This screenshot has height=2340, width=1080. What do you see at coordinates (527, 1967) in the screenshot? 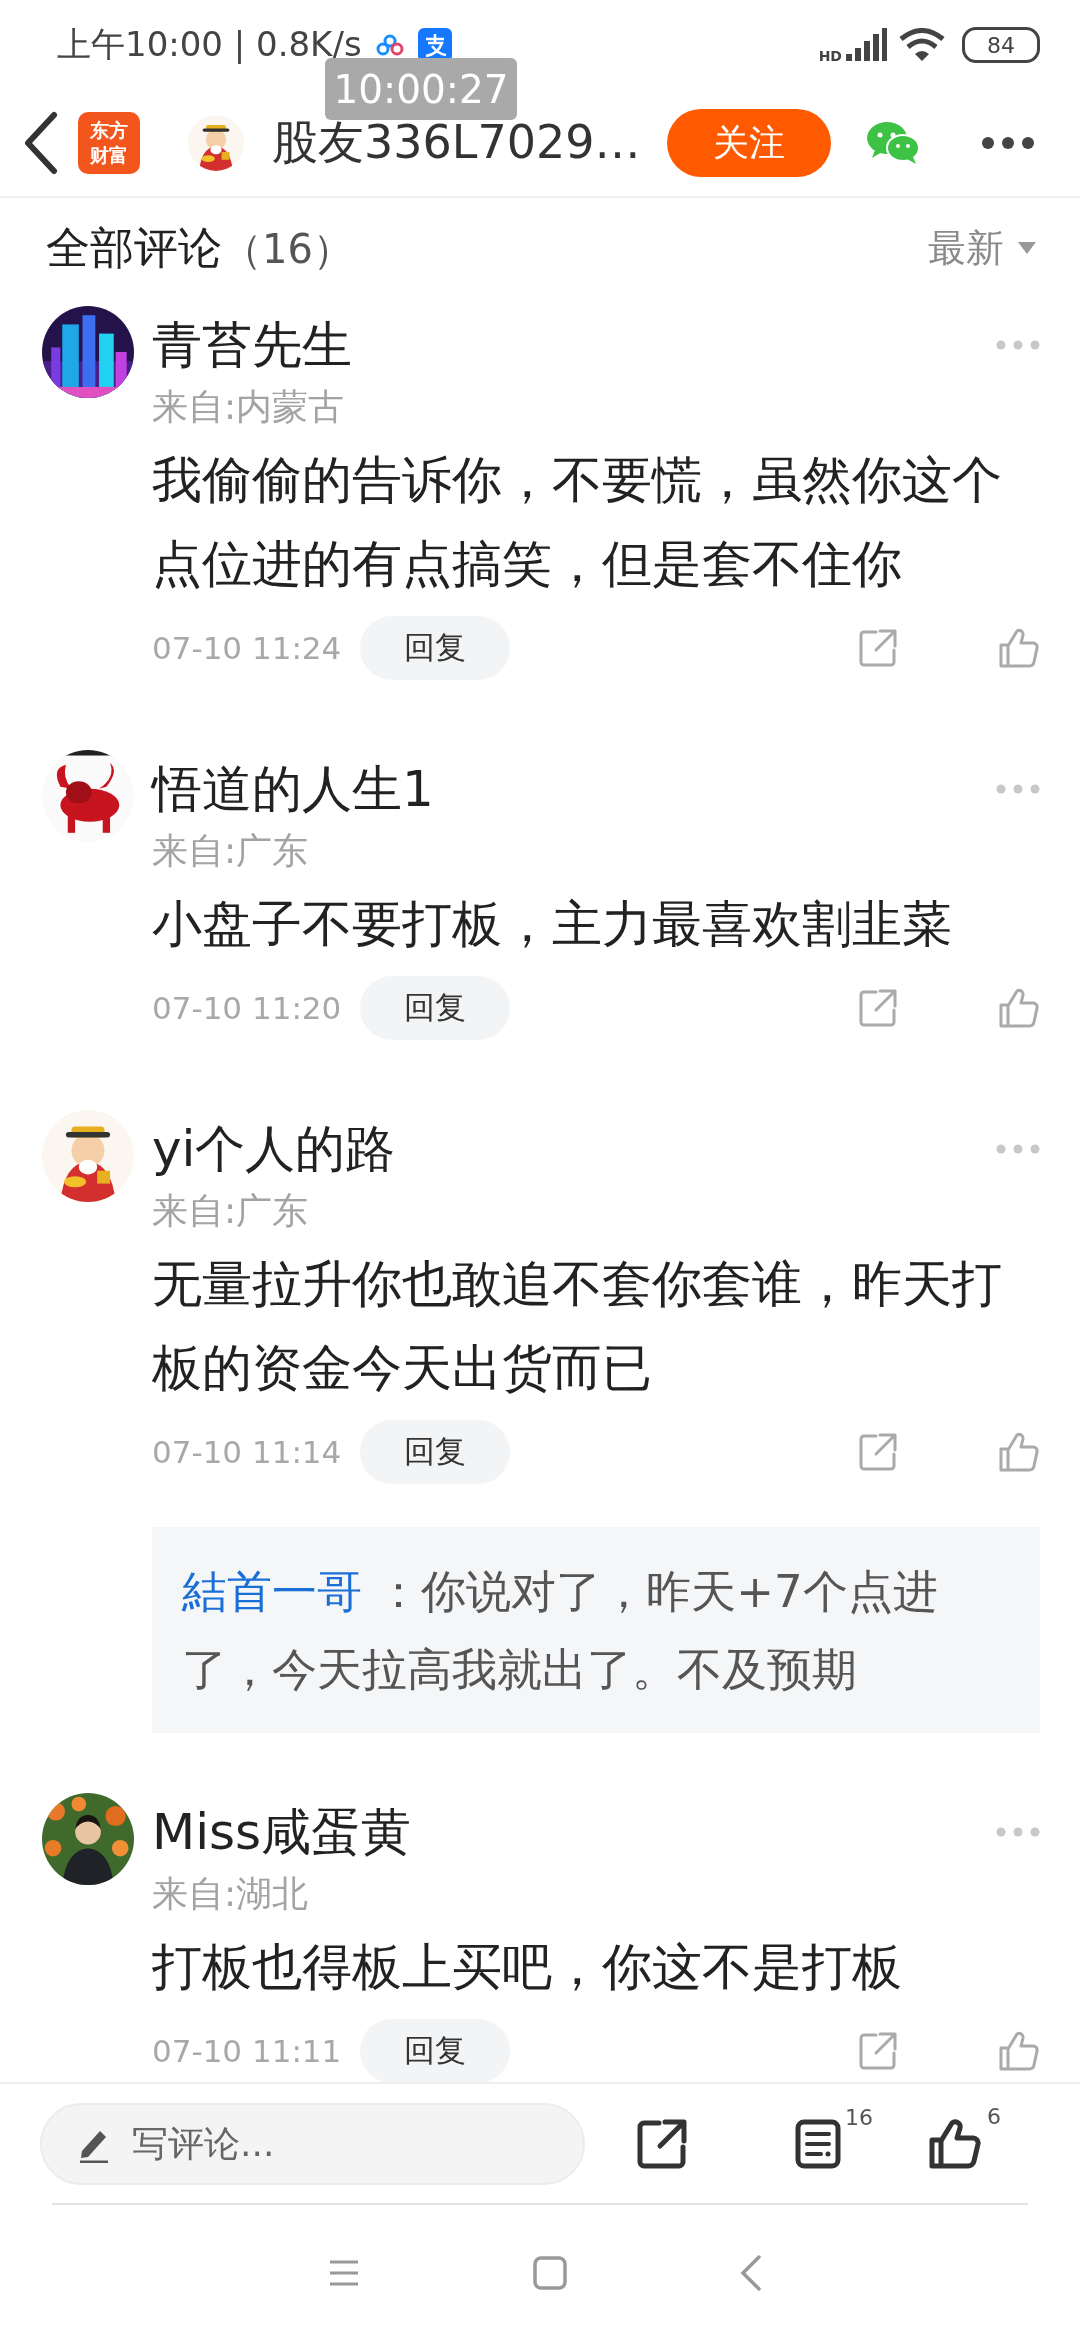
I see `comment-text: 打板也得板上买吧，你这不是打板` at bounding box center [527, 1967].